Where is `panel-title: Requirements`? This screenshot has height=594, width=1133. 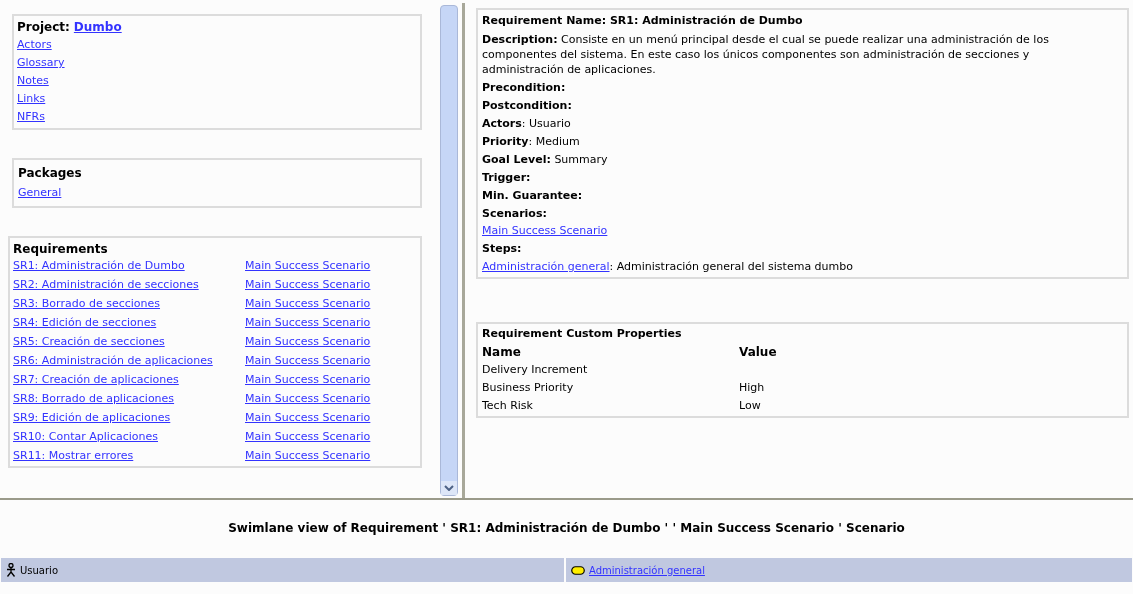 panel-title: Requirements is located at coordinates (60, 249).